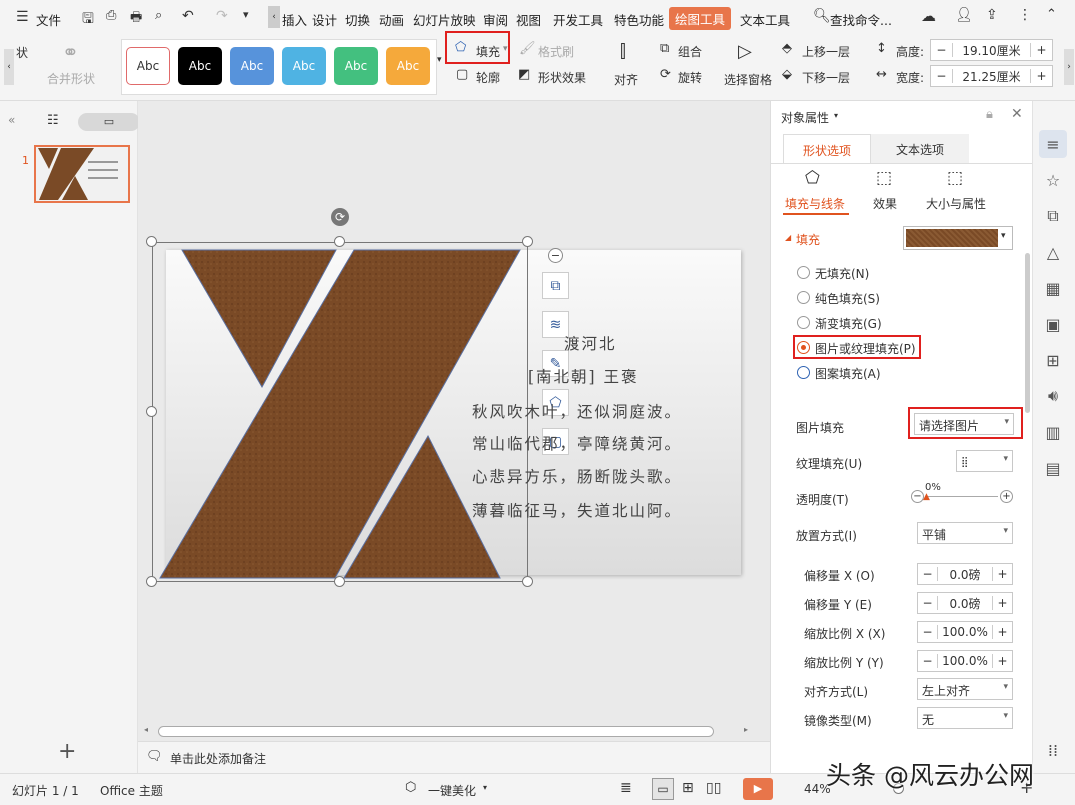  Describe the element at coordinates (408, 66) in the screenshot. I see `style-orange: Abc` at that location.